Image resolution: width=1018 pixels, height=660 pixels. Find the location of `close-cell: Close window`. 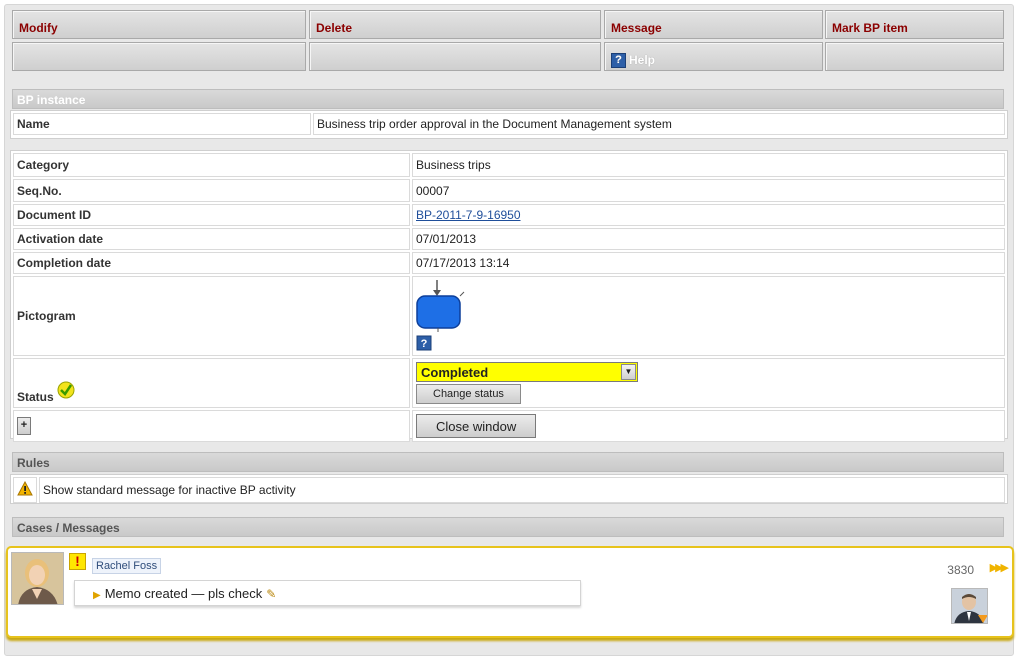

close-cell: Close window is located at coordinates (708, 426).